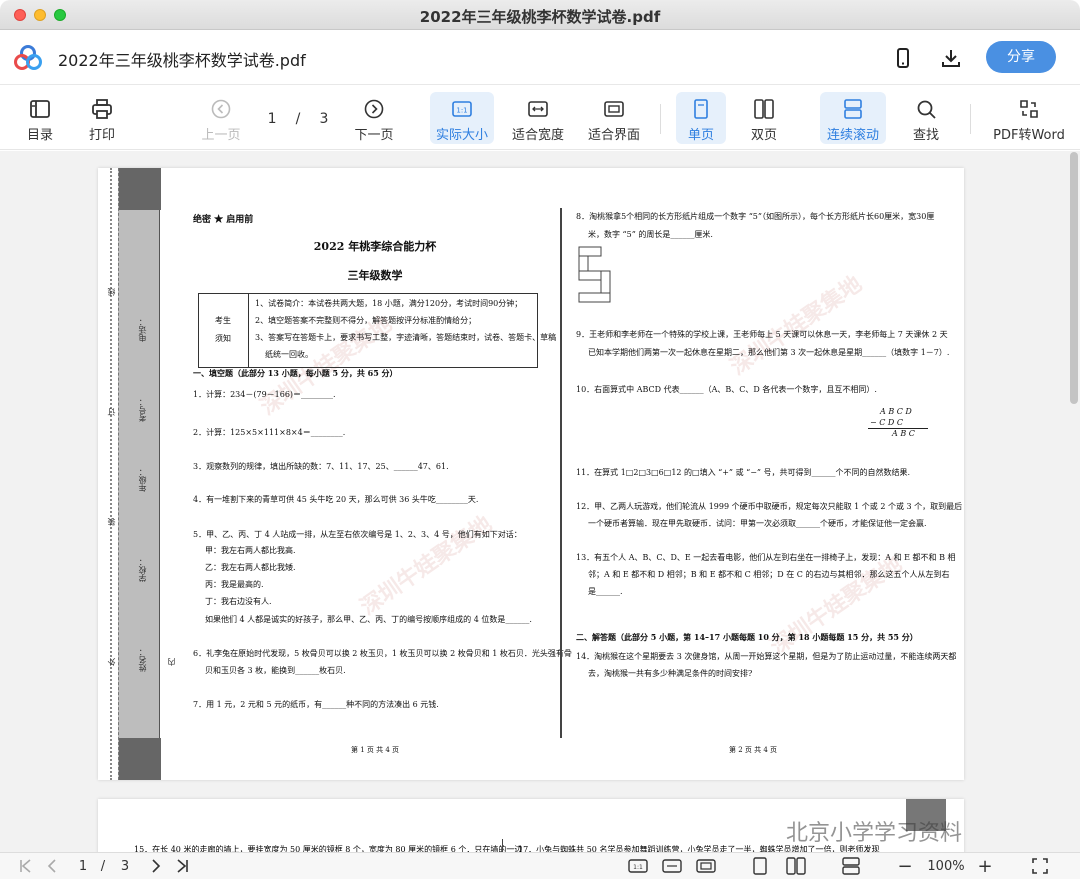  What do you see at coordinates (701, 118) in the screenshot?
I see `single-page-button: 单页` at bounding box center [701, 118].